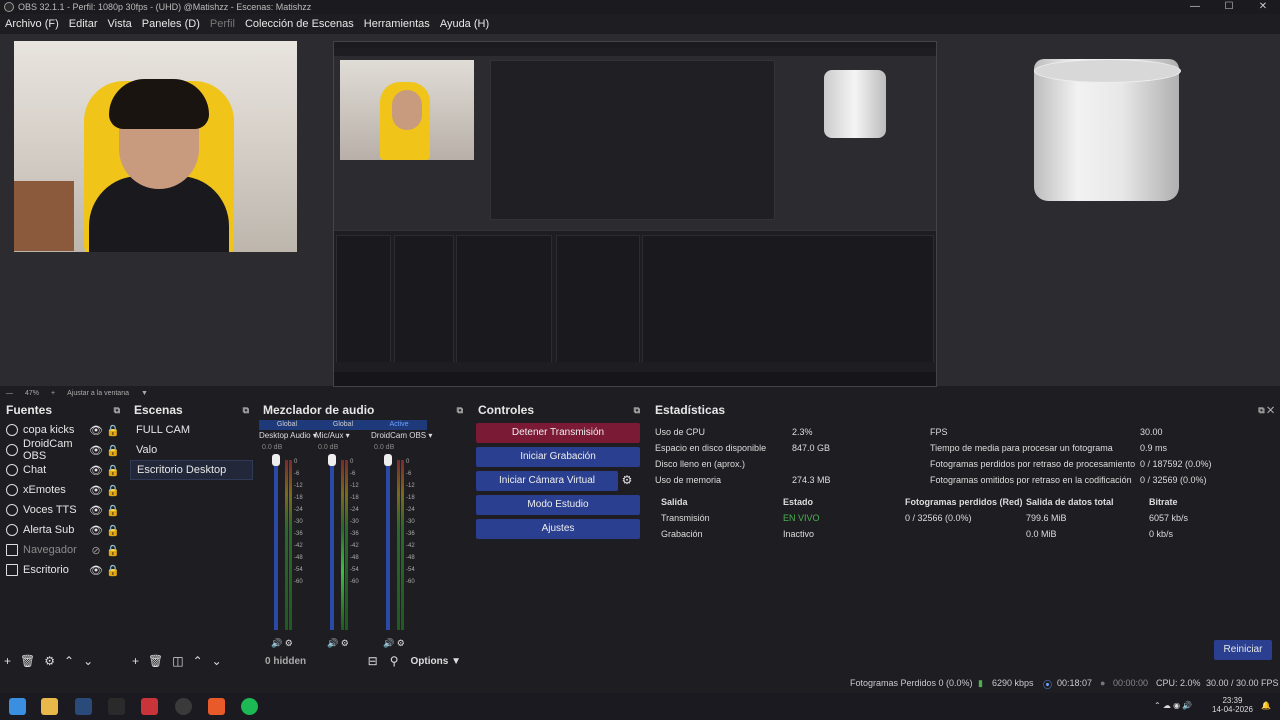 This screenshot has width=1280, height=720. What do you see at coordinates (191, 450) in the screenshot?
I see `scene-item: Valo` at bounding box center [191, 450].